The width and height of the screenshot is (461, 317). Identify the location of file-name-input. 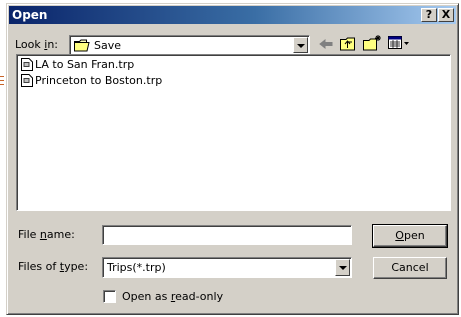
(227, 235).